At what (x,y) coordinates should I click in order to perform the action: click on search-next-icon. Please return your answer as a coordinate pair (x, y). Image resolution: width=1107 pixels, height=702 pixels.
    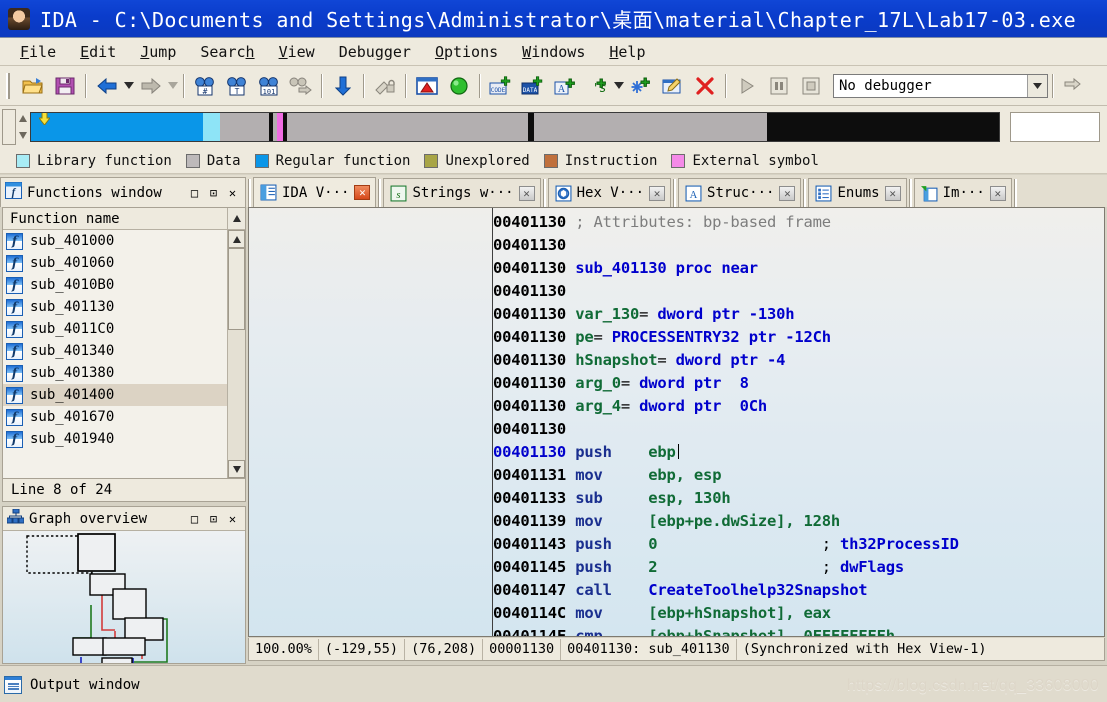
    Looking at the image, I should click on (301, 86).